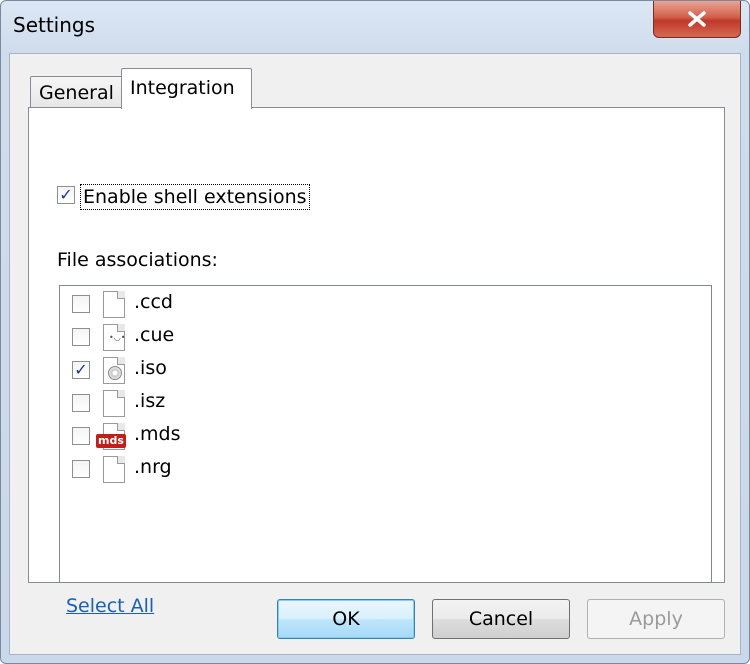 This screenshot has height=664, width=750. I want to click on tab-general: General, so click(76, 92).